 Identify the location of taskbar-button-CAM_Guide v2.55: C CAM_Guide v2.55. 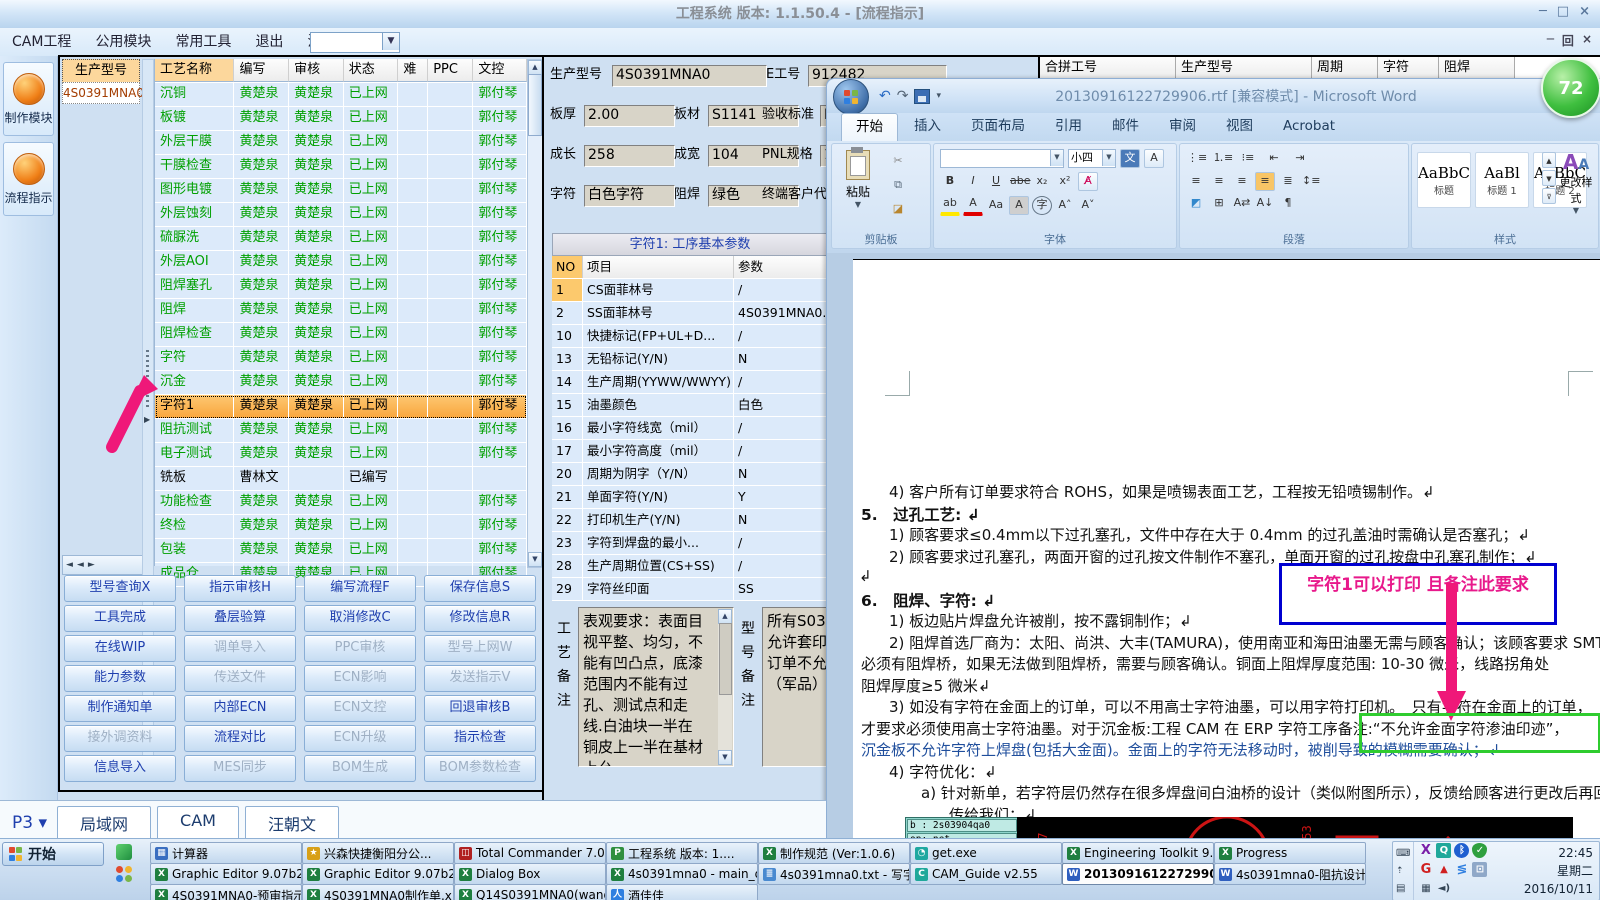
(986, 874).